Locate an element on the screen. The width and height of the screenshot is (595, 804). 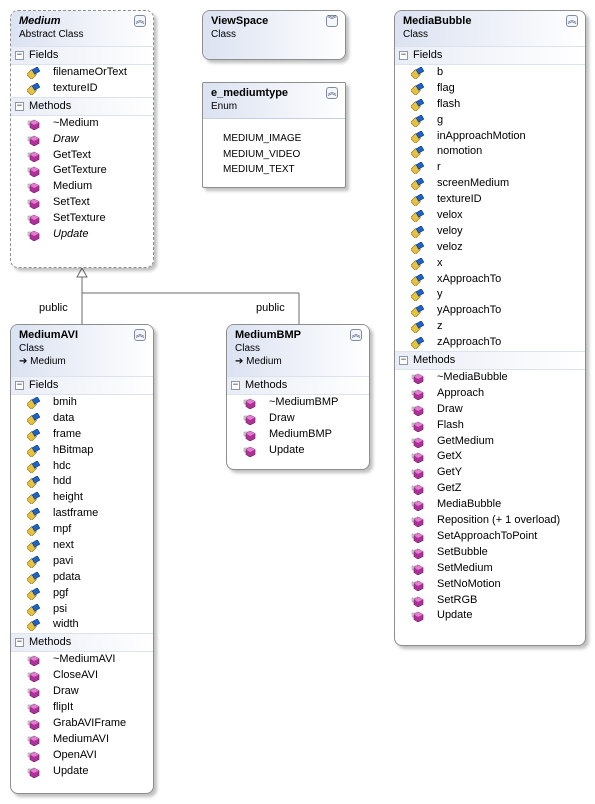
method-item: ~Medium is located at coordinates (82, 124).